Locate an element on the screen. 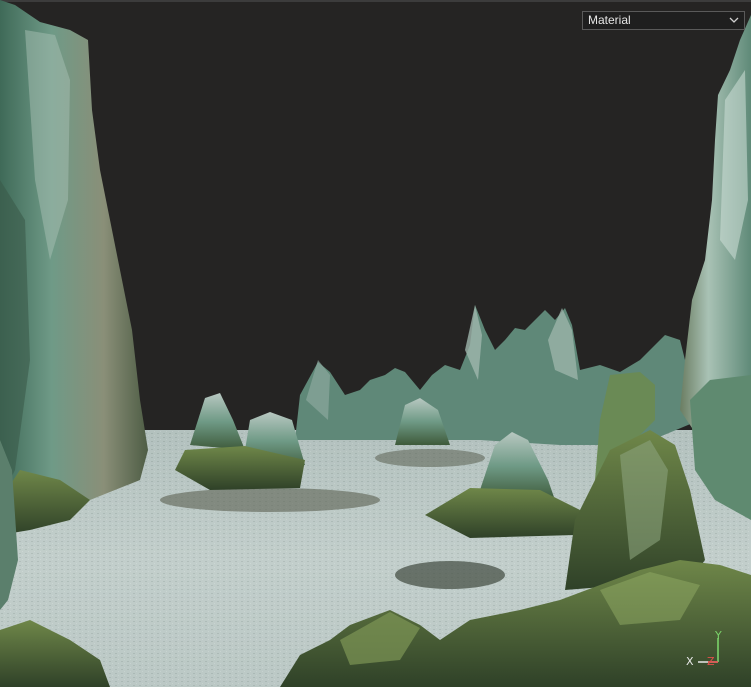  x-axis-label: X is located at coordinates (690, 661).